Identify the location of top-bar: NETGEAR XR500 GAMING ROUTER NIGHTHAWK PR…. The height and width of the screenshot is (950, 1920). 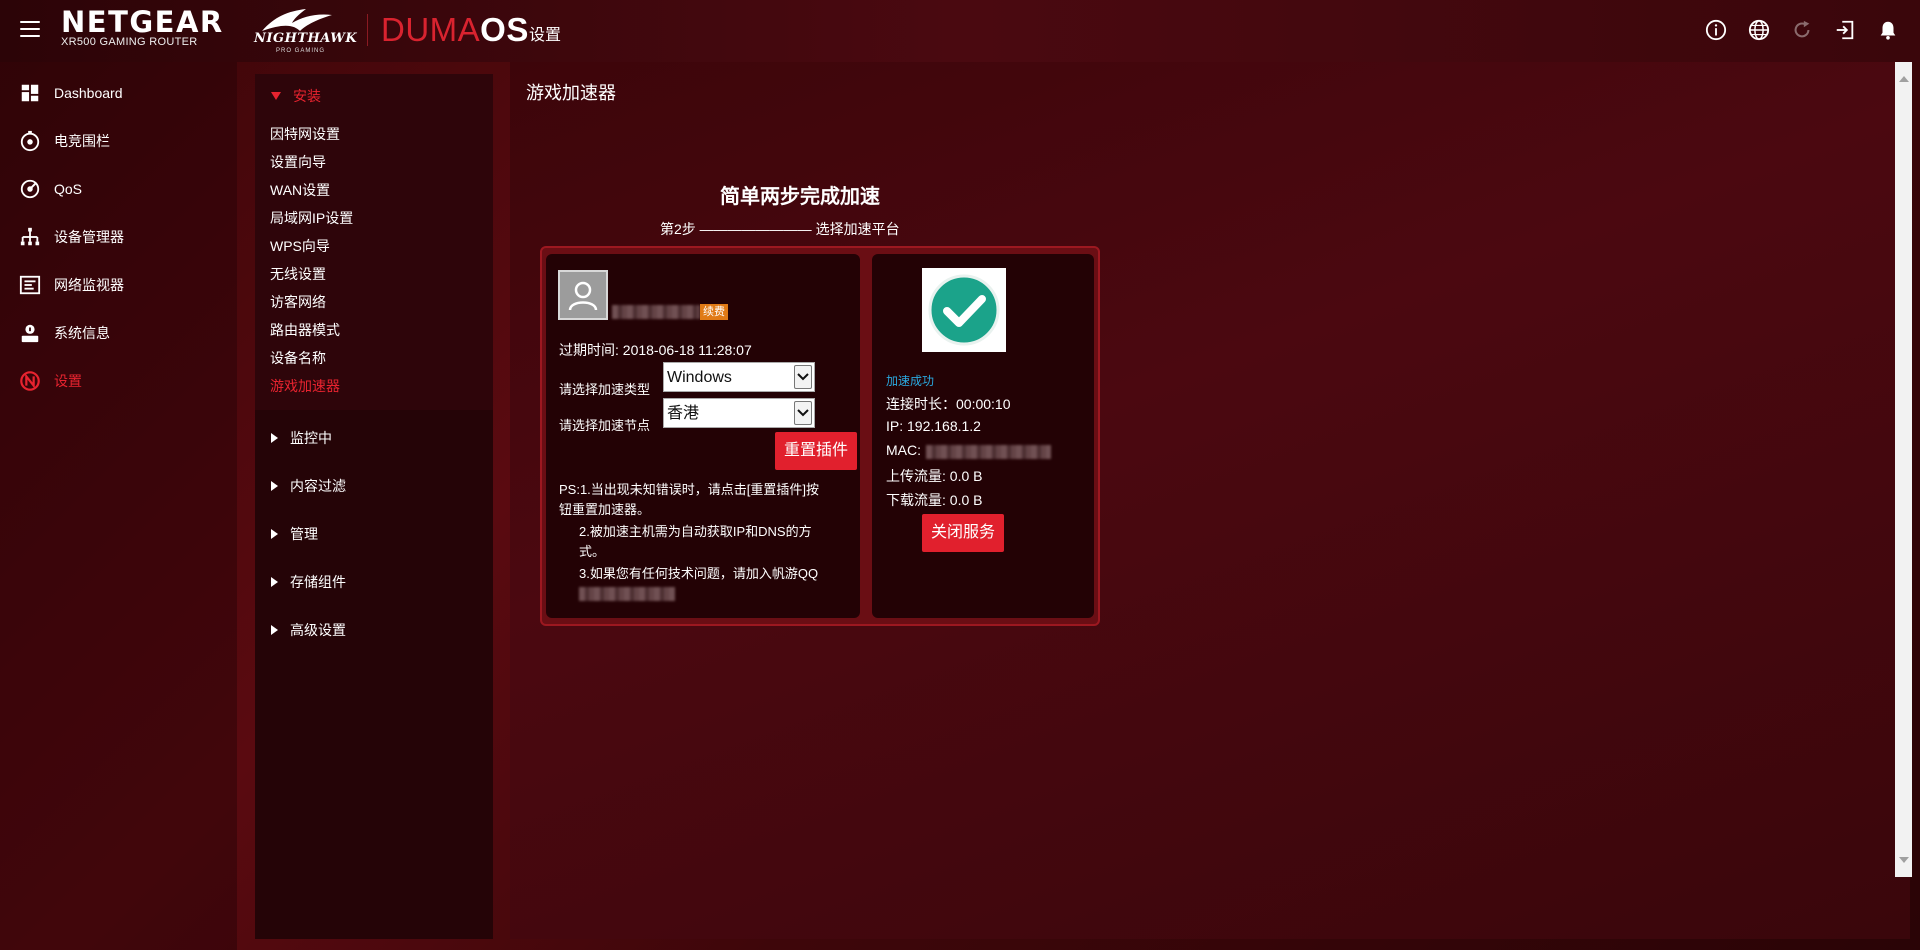
(960, 31).